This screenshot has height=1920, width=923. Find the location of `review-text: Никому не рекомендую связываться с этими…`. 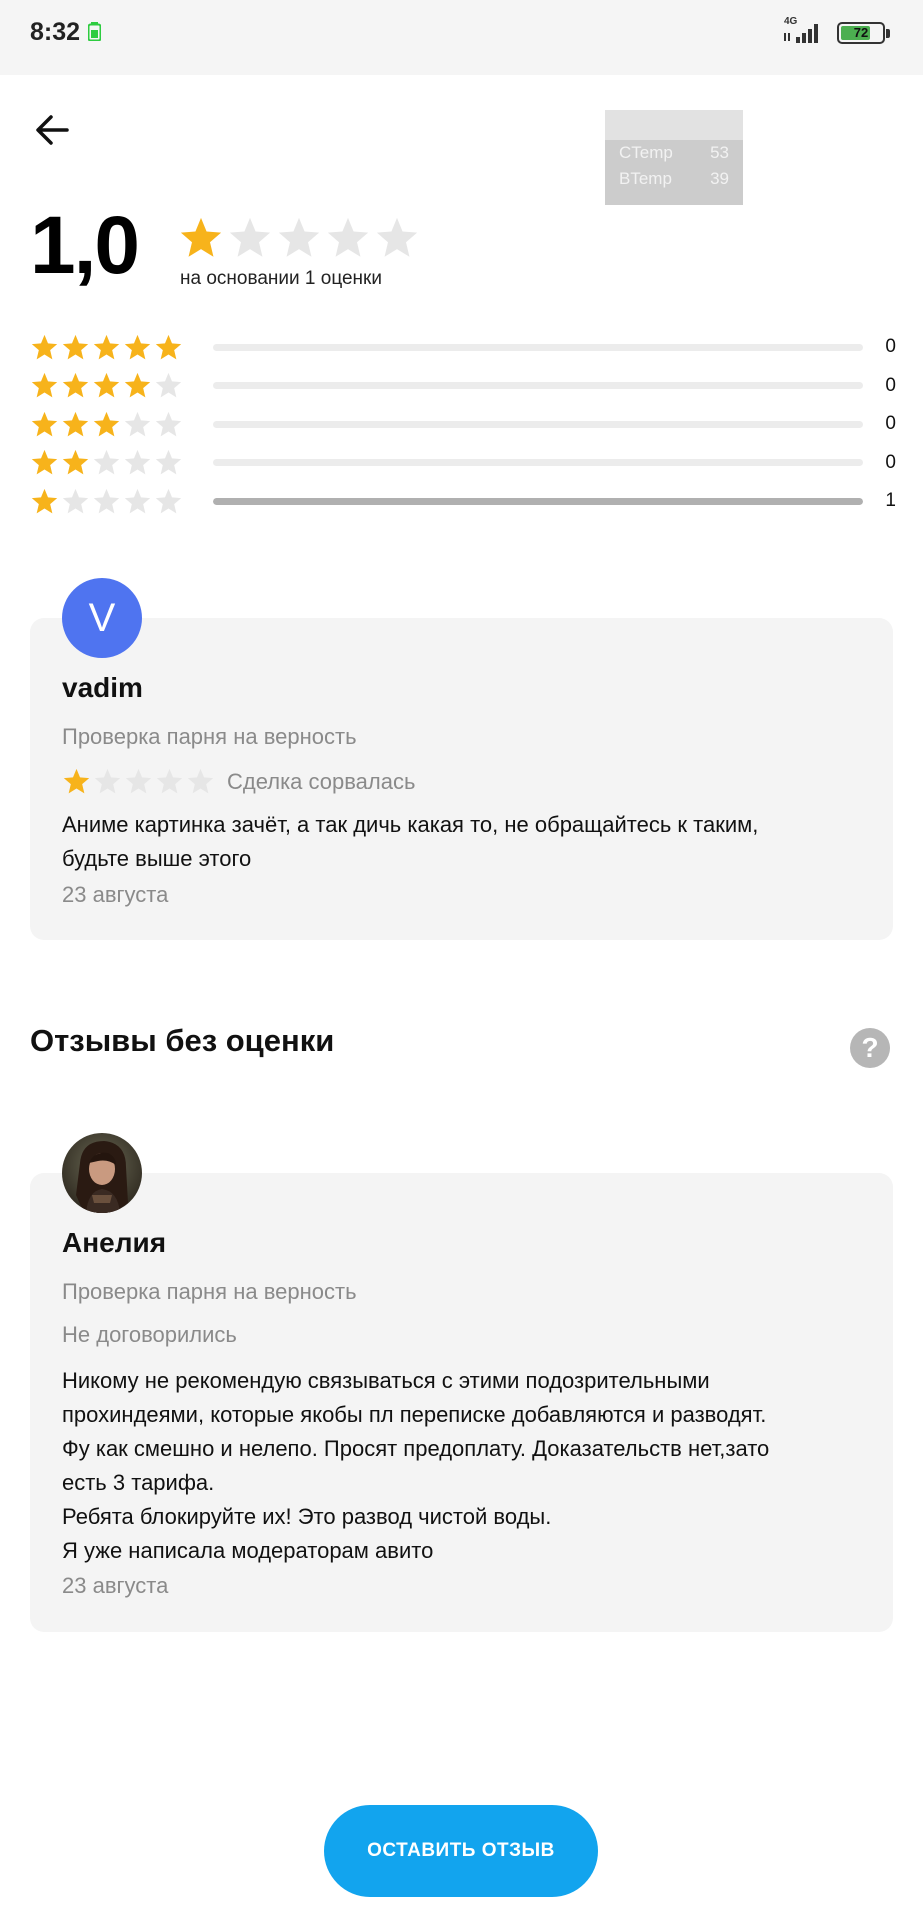

review-text: Никому не рекомендую связываться с этими… is located at coordinates (416, 1465).